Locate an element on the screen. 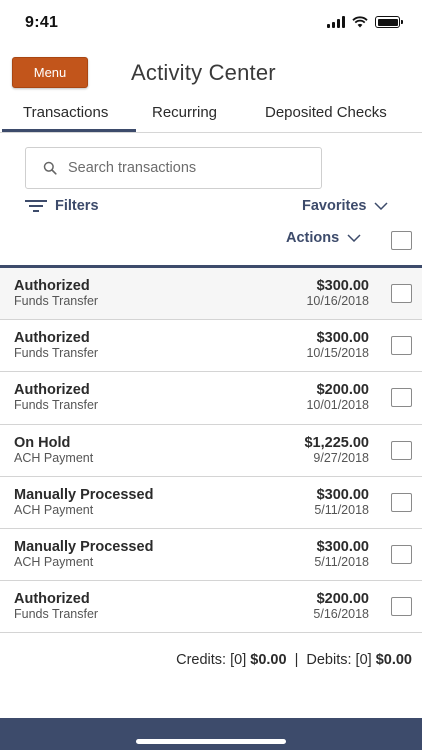  credits-amount: $0.00 is located at coordinates (268, 660).